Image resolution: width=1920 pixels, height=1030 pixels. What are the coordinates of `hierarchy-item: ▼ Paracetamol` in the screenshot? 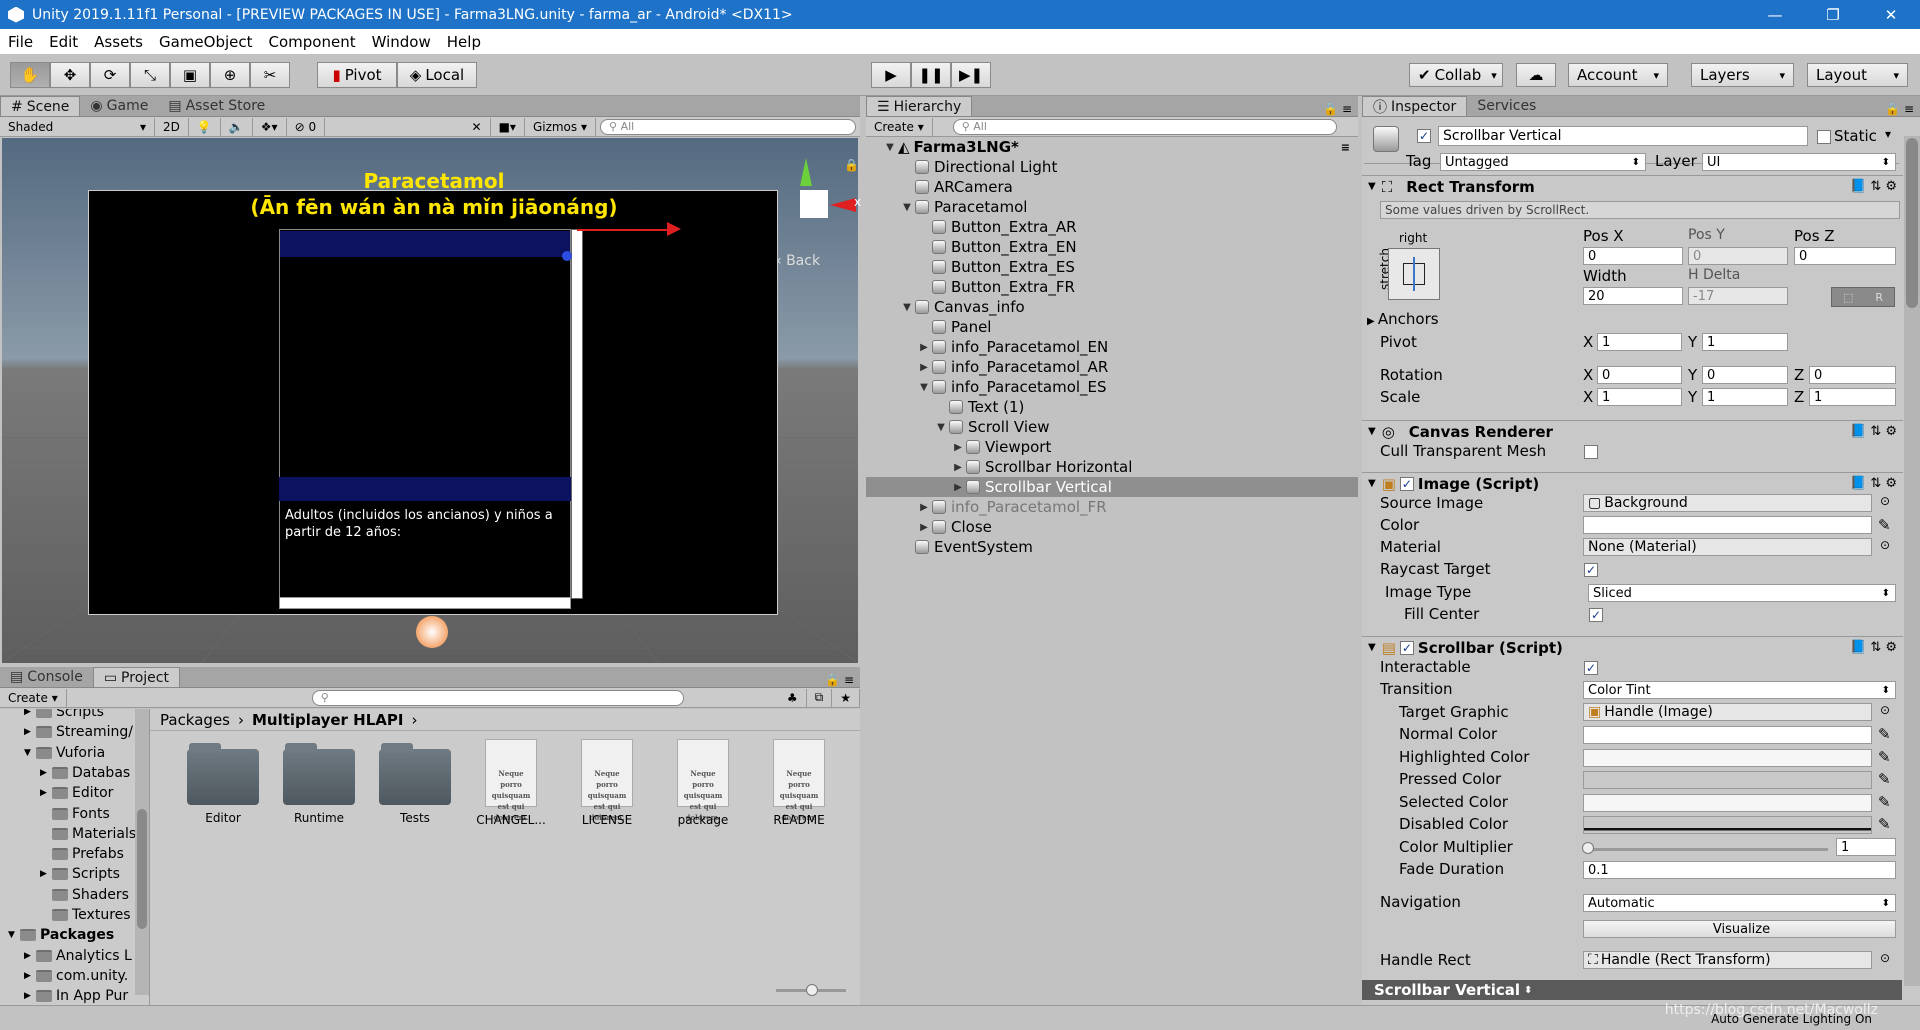 It's located at (1112, 207).